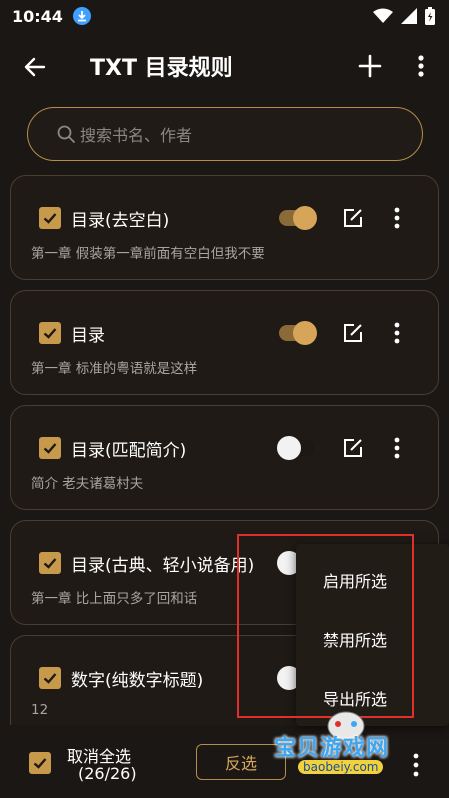 This screenshot has height=798, width=449. I want to click on search-icon, so click(66, 134).